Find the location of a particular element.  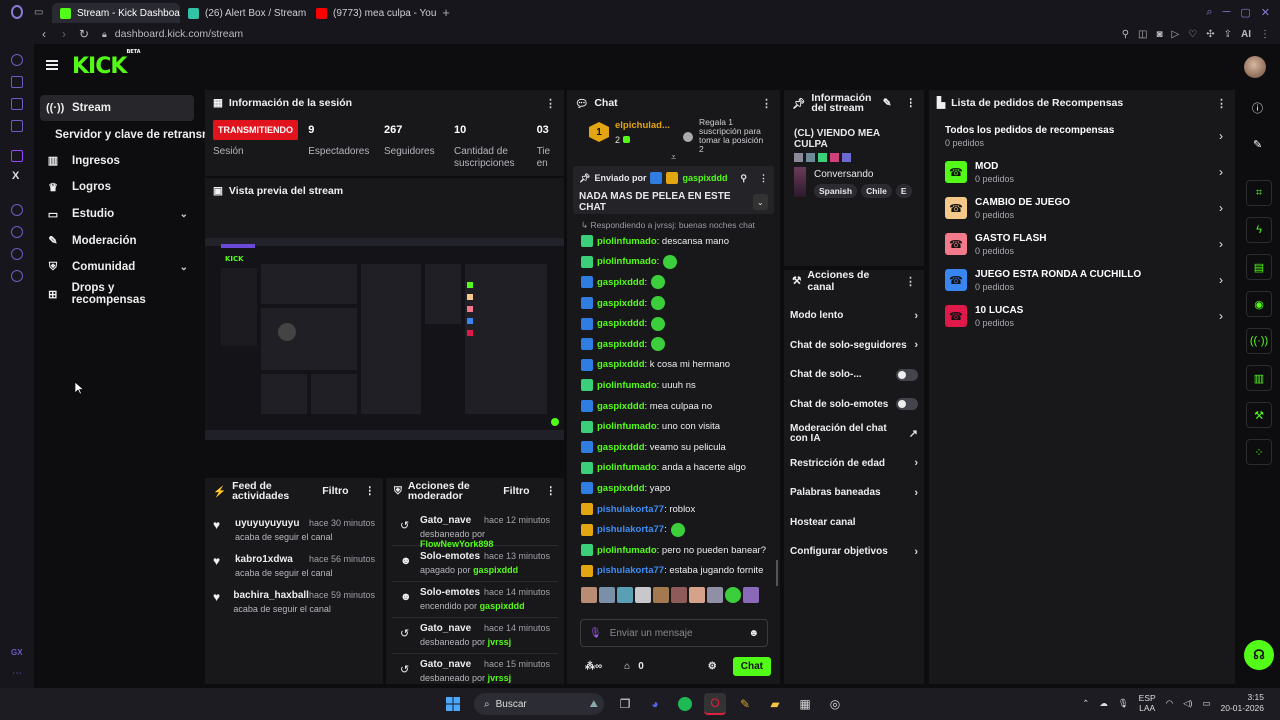

feed-username: uyuyuyuyuyu is located at coordinates (267, 523).